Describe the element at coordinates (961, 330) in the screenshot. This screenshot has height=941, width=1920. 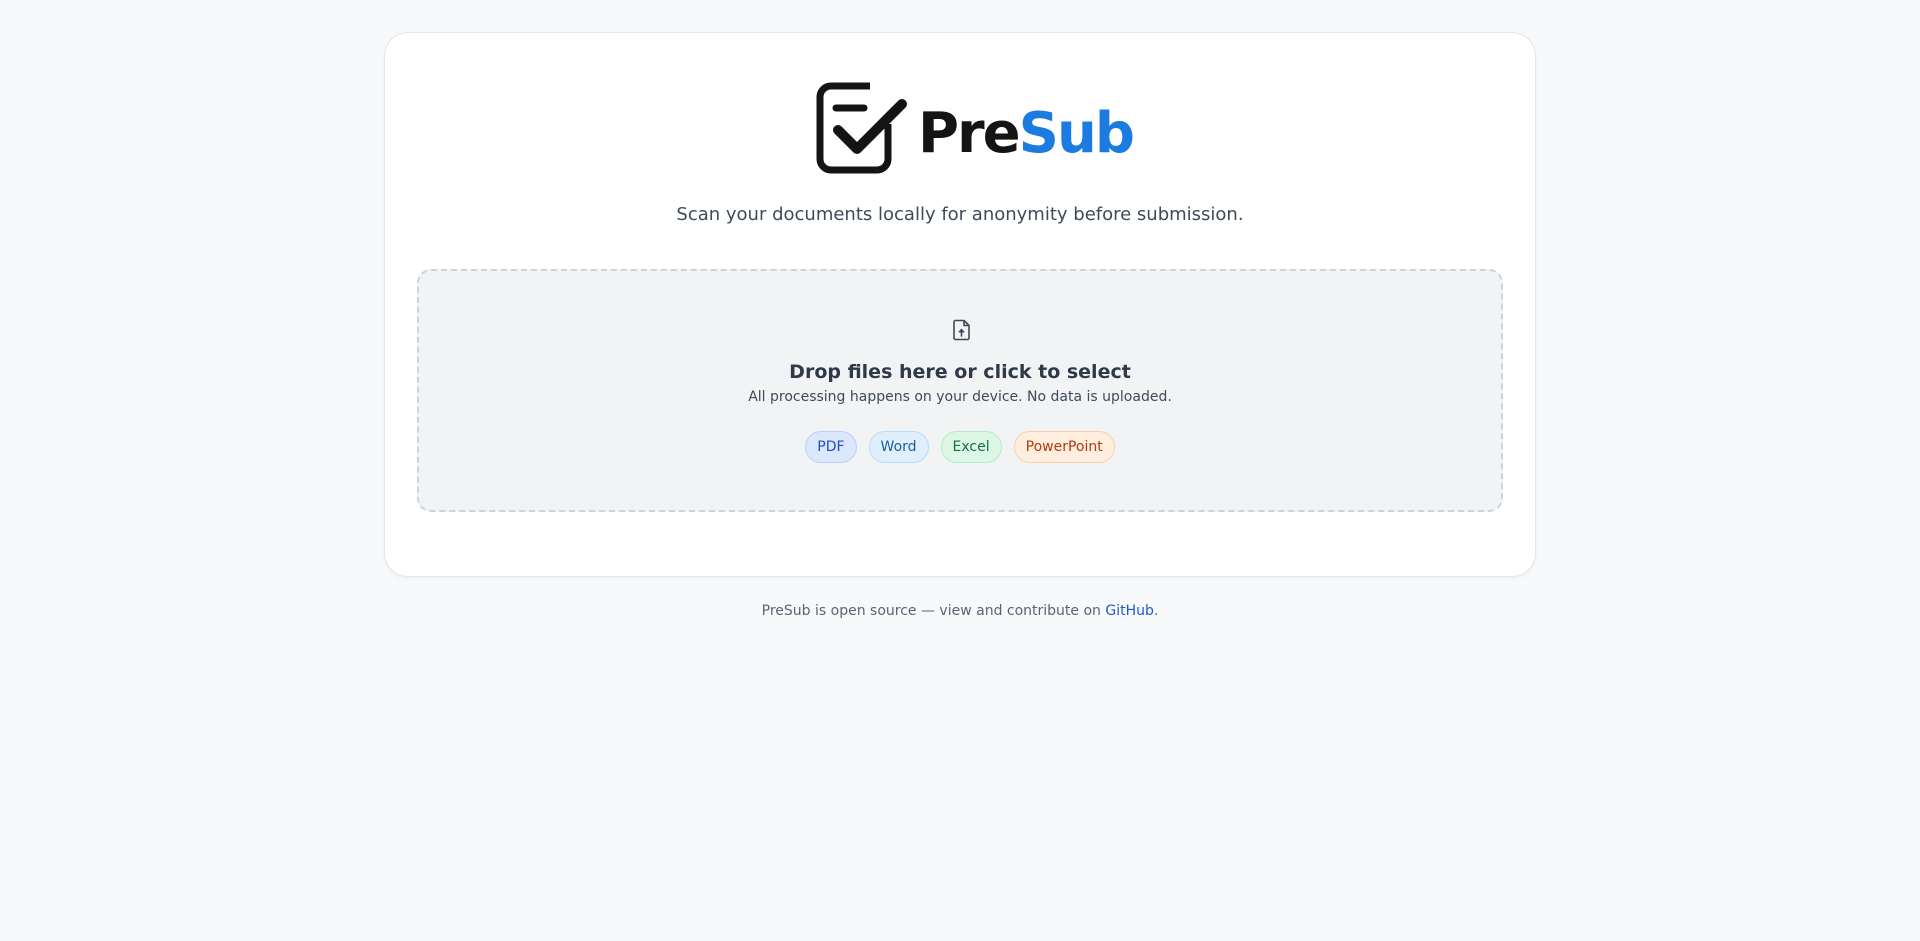
I see `file-upload-icon` at that location.